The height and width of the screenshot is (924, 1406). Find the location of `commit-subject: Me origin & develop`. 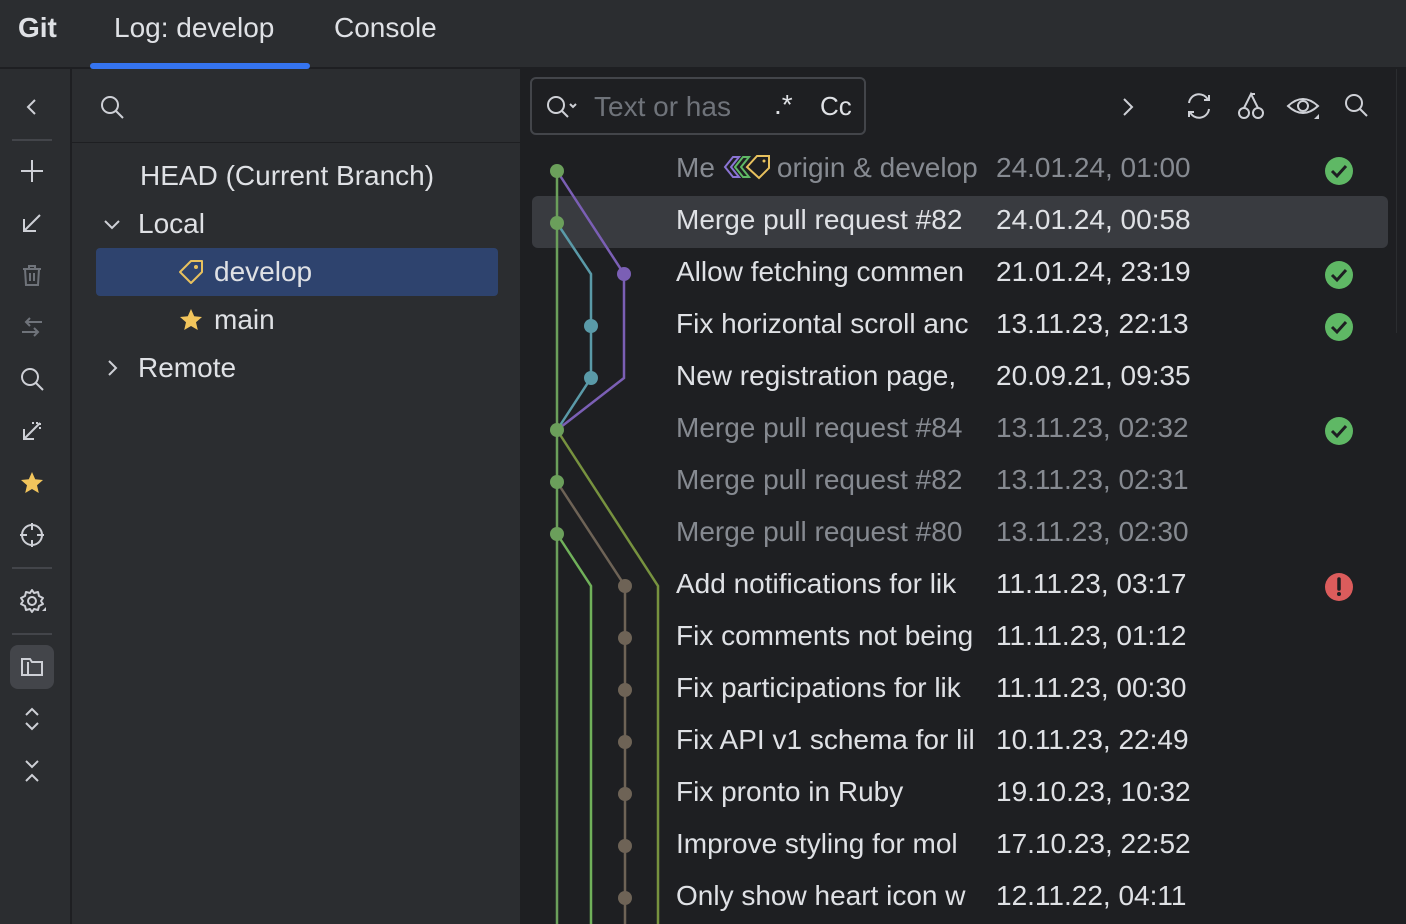

commit-subject: Me origin & develop is located at coordinates (827, 167).